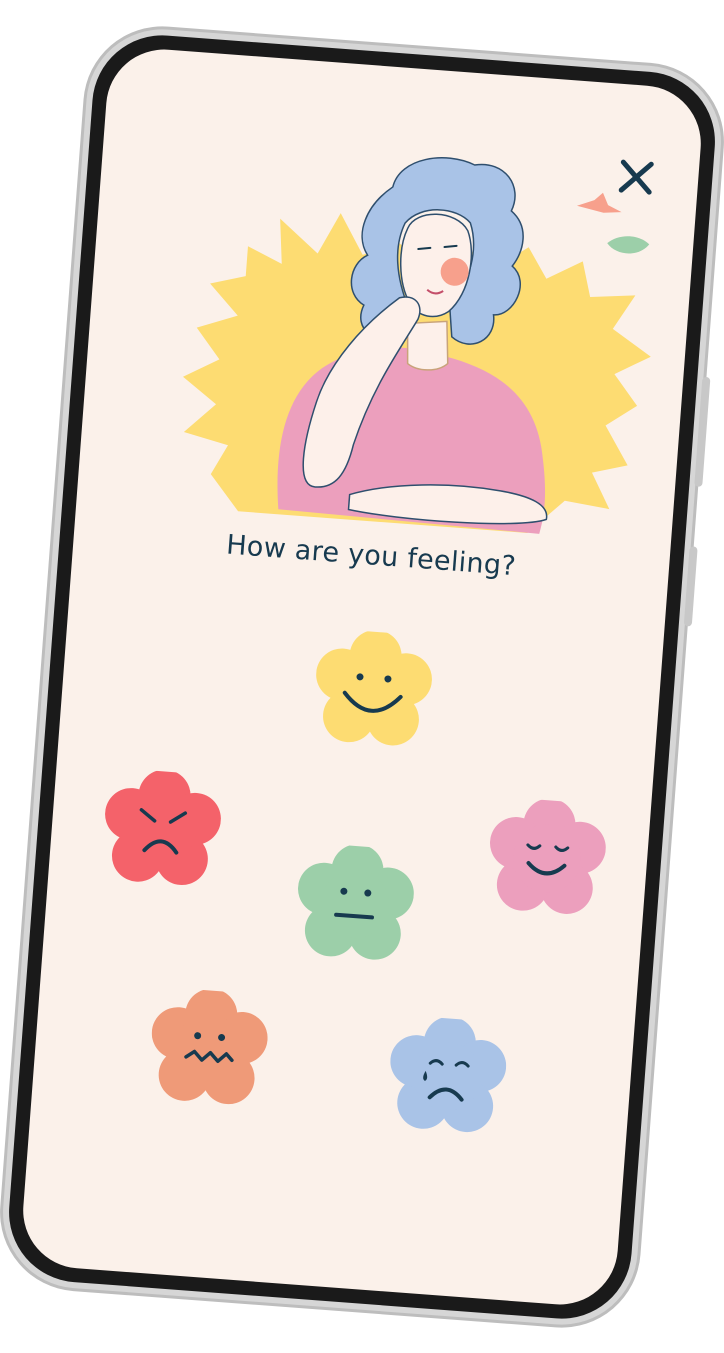  I want to click on mood-happy-button, so click(373, 690).